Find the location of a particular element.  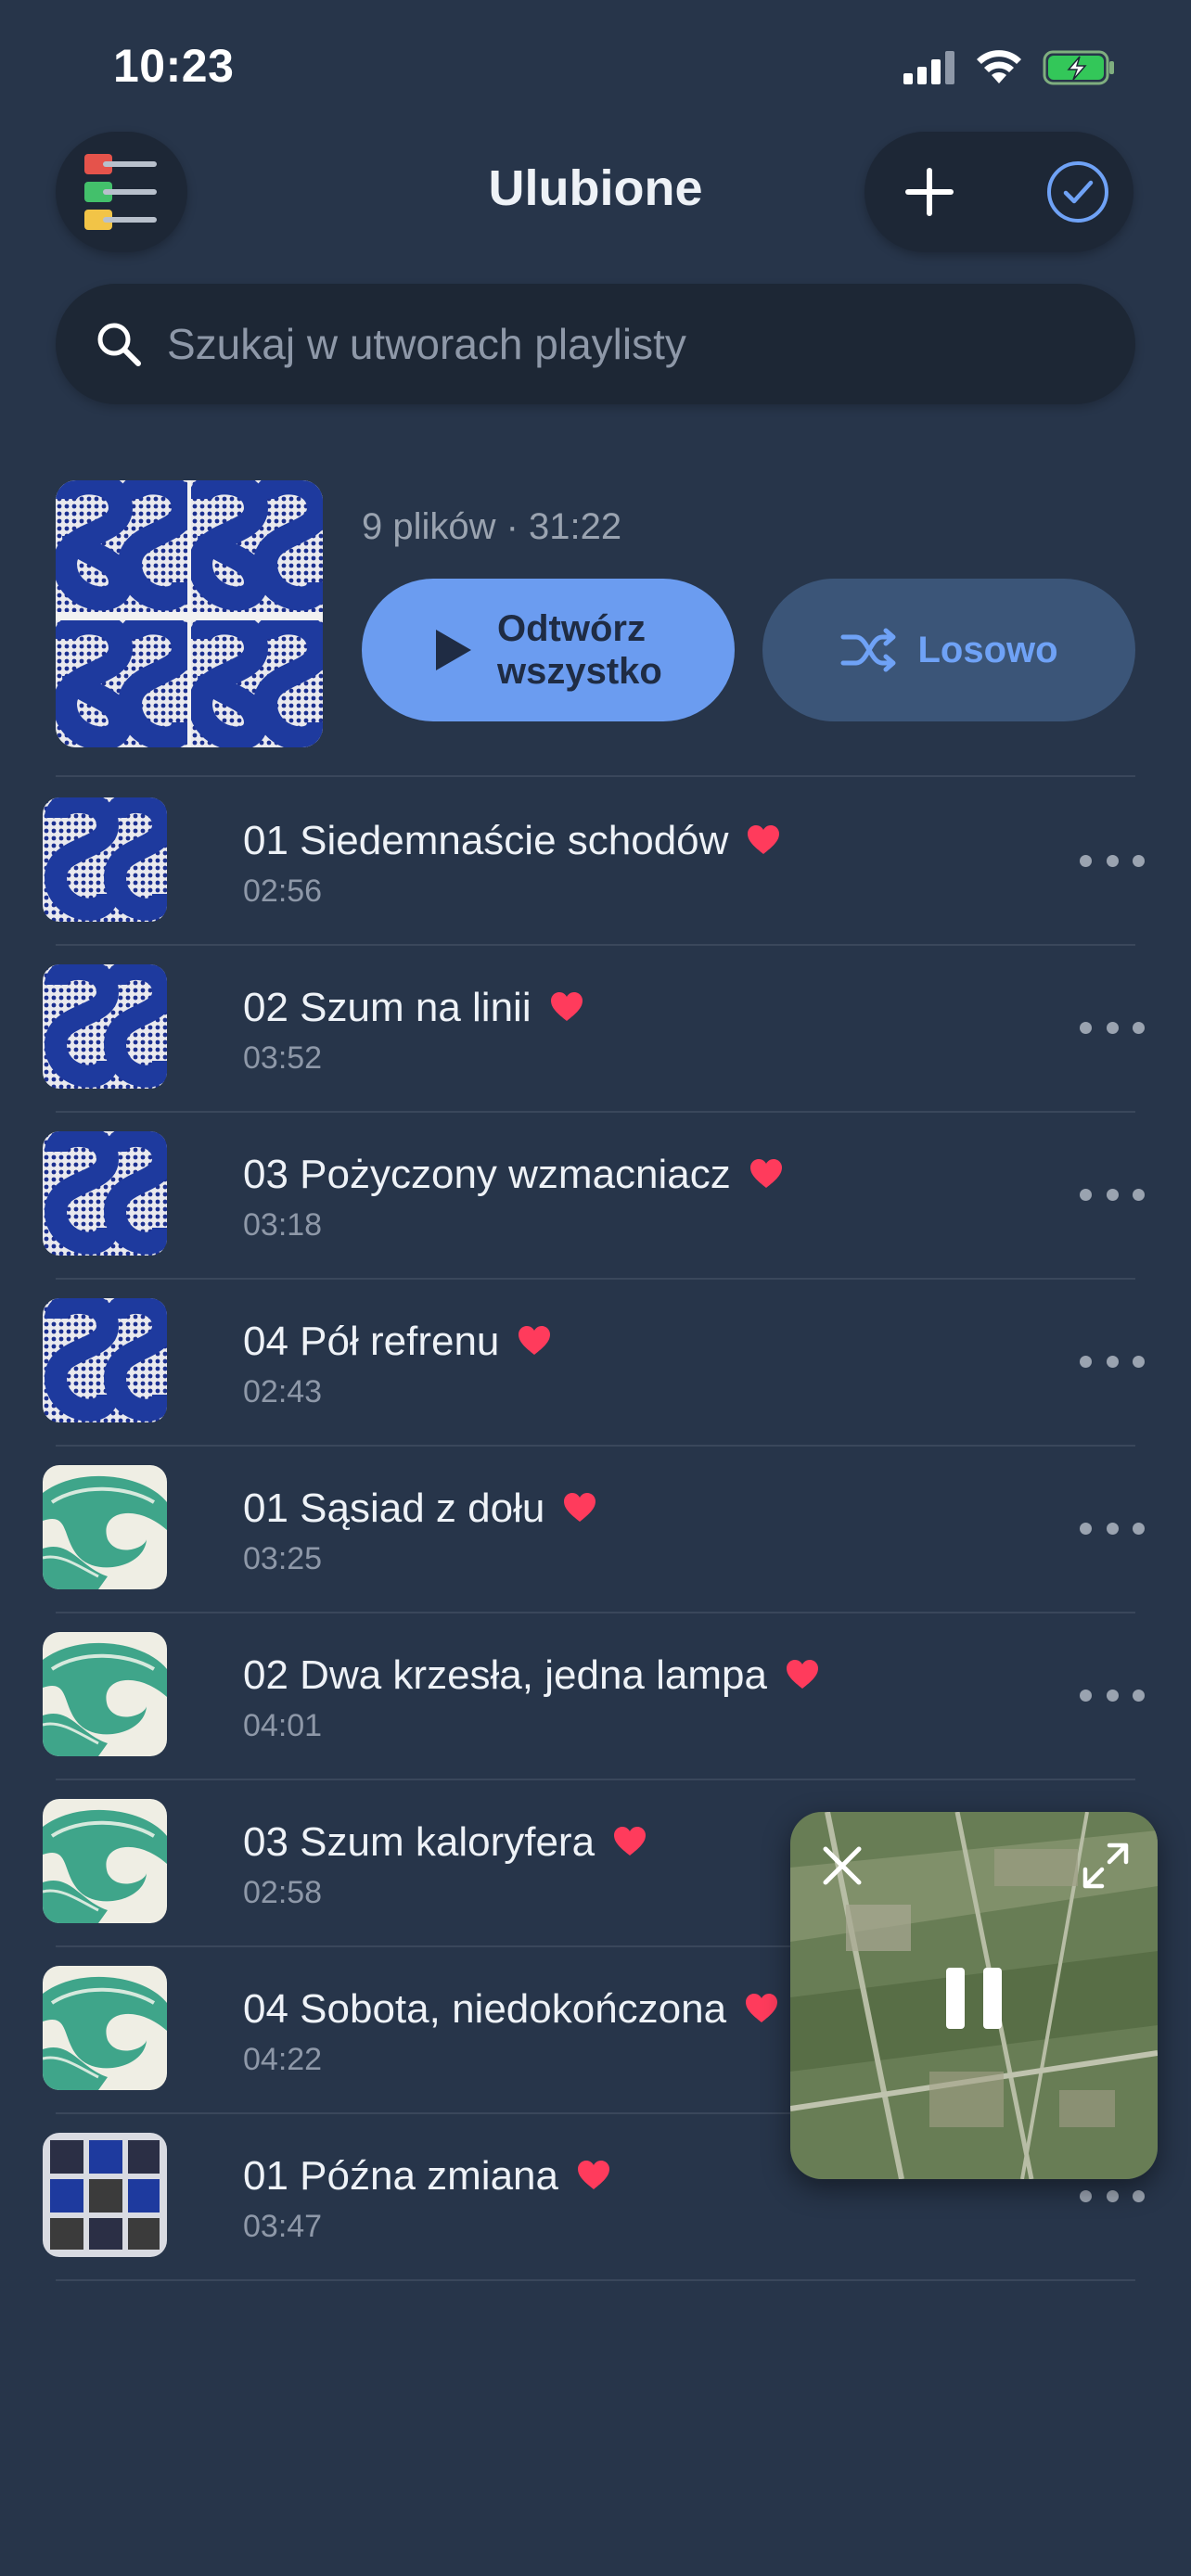

track-title: 01 Późna zmiana is located at coordinates (426, 2177).